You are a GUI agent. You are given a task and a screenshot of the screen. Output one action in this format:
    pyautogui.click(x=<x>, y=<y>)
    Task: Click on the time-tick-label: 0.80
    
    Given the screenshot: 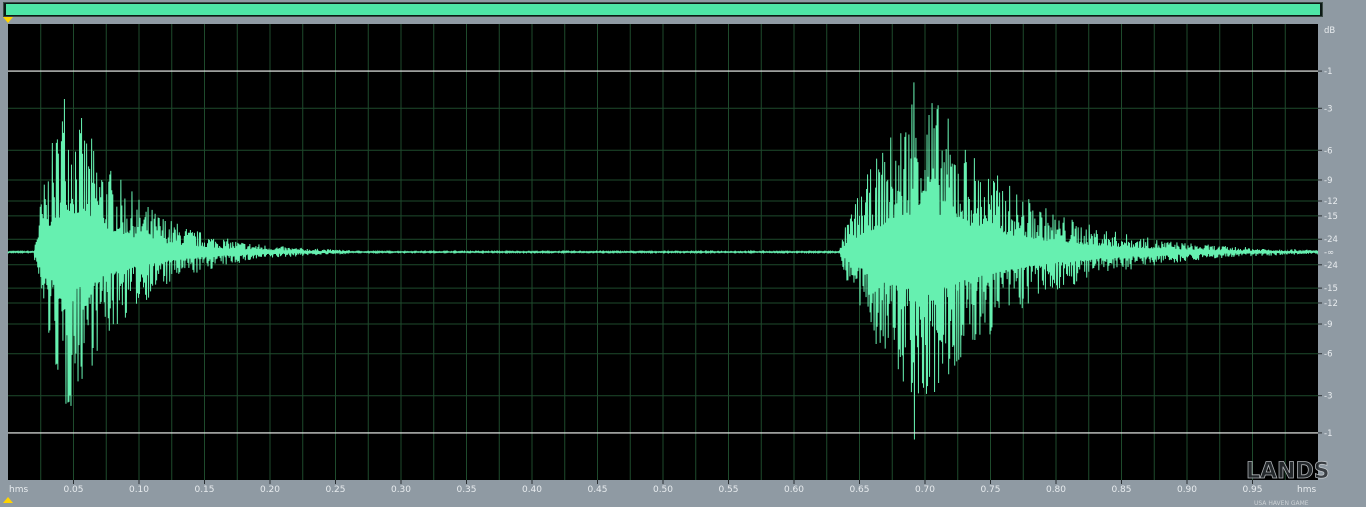 What is the action you would take?
    pyautogui.click(x=1056, y=490)
    